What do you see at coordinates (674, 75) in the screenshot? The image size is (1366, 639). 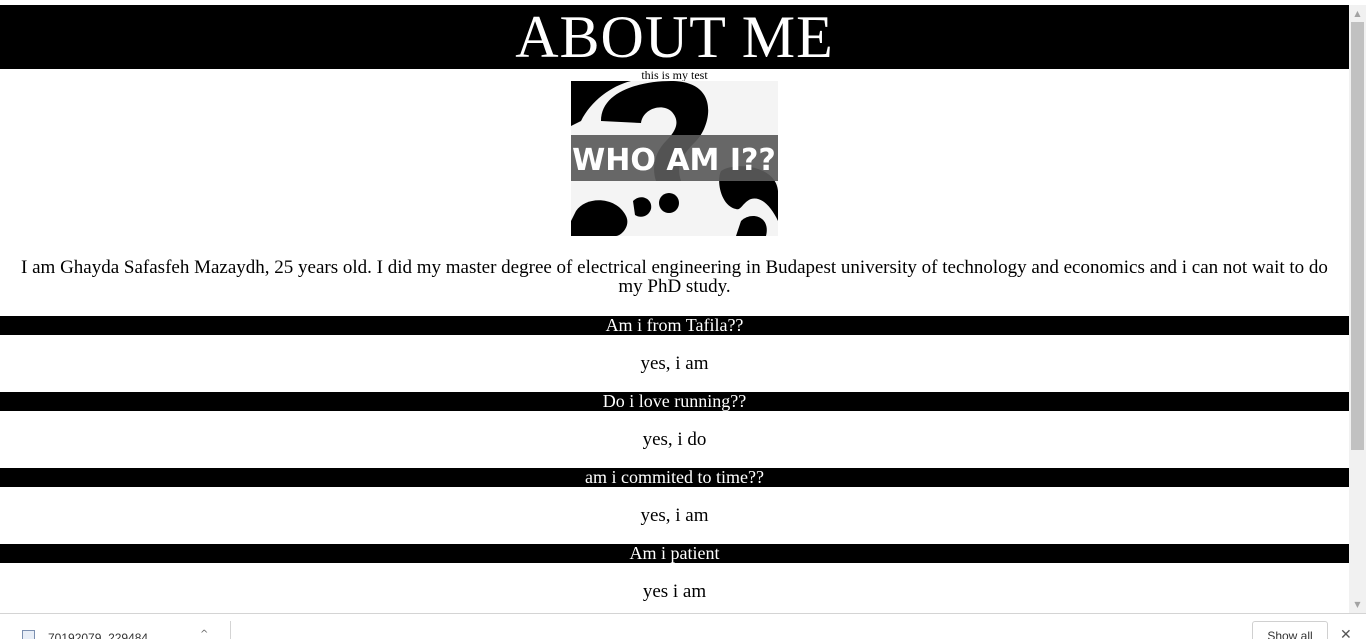 I see `page-subtitle: this is my test` at bounding box center [674, 75].